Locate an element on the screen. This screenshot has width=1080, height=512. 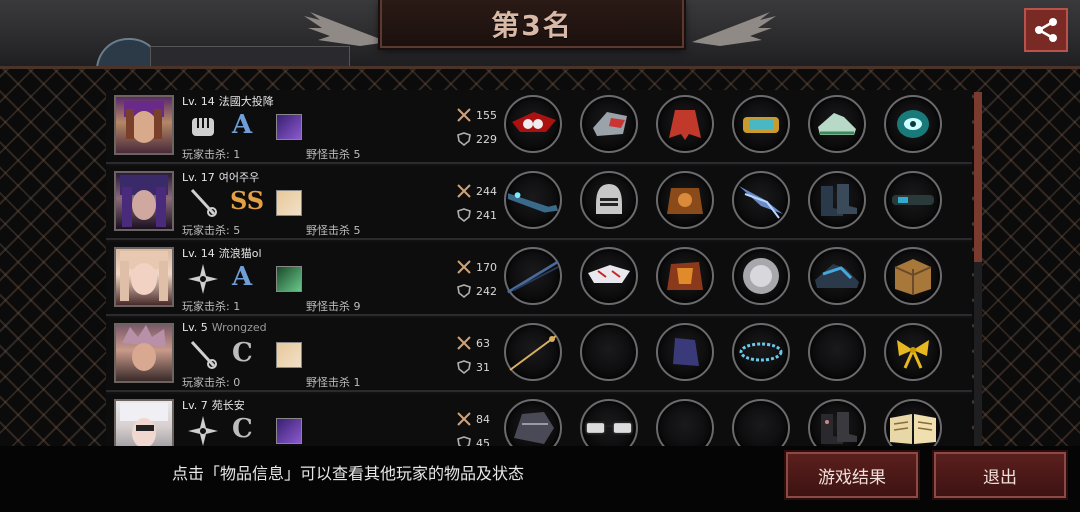
attack-value: 170 is located at coordinates (486, 267).